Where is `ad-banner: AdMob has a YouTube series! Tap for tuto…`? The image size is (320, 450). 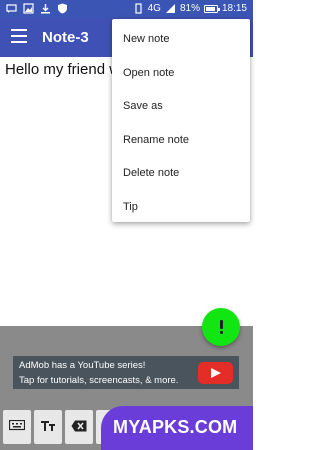 ad-banner: AdMob has a YouTube series! Tap for tuto… is located at coordinates (126, 372).